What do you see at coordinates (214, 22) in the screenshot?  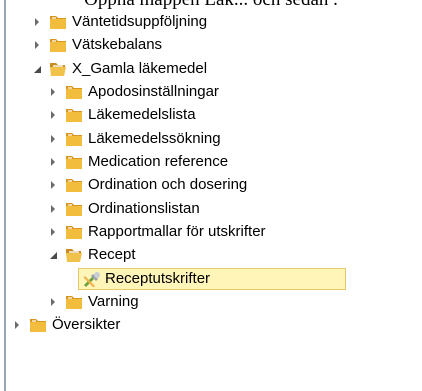 I see `tree-item-väntetidsuppföljning: Väntetidsuppföljning` at bounding box center [214, 22].